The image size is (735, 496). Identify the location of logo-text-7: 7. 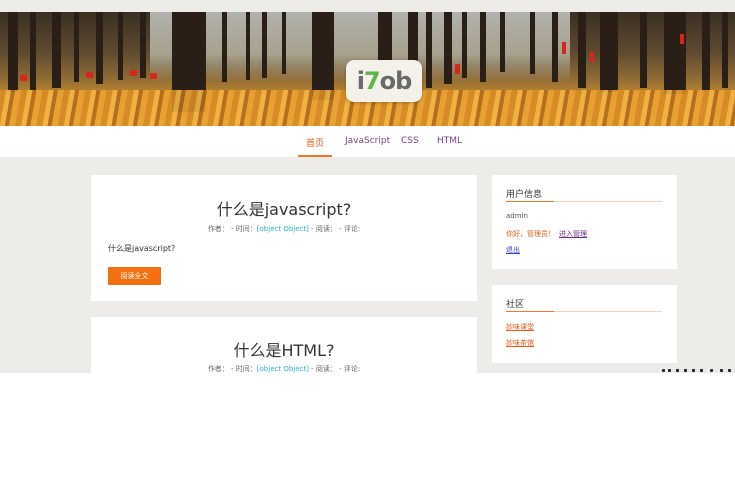
(372, 81).